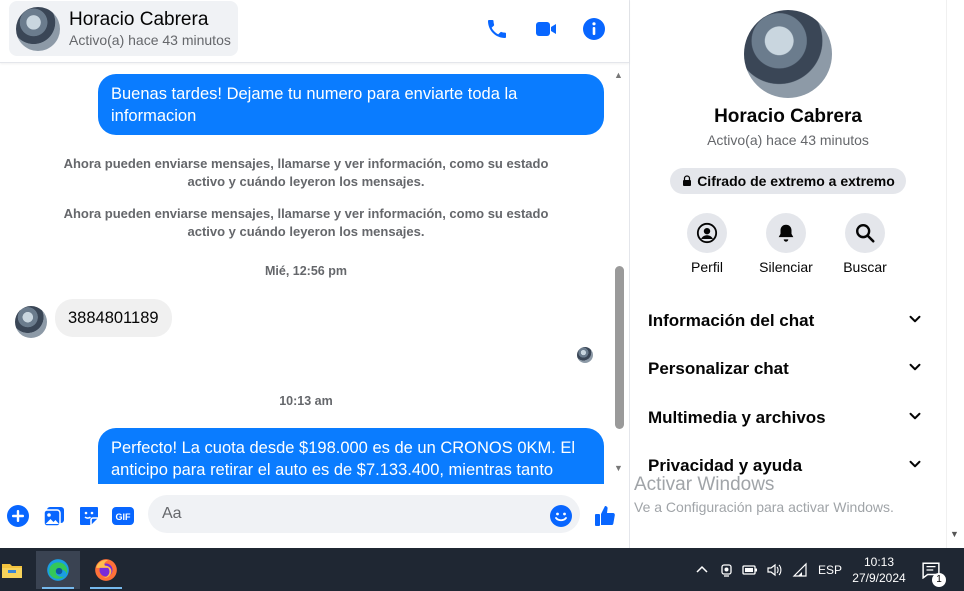  Describe the element at coordinates (718, 368) in the screenshot. I see `section-label: Personalizar chat` at that location.